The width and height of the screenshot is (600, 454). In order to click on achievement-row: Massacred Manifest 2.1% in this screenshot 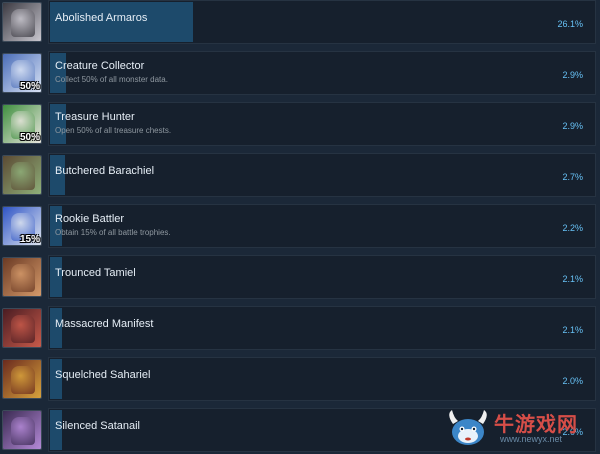, I will do `click(300, 329)`.